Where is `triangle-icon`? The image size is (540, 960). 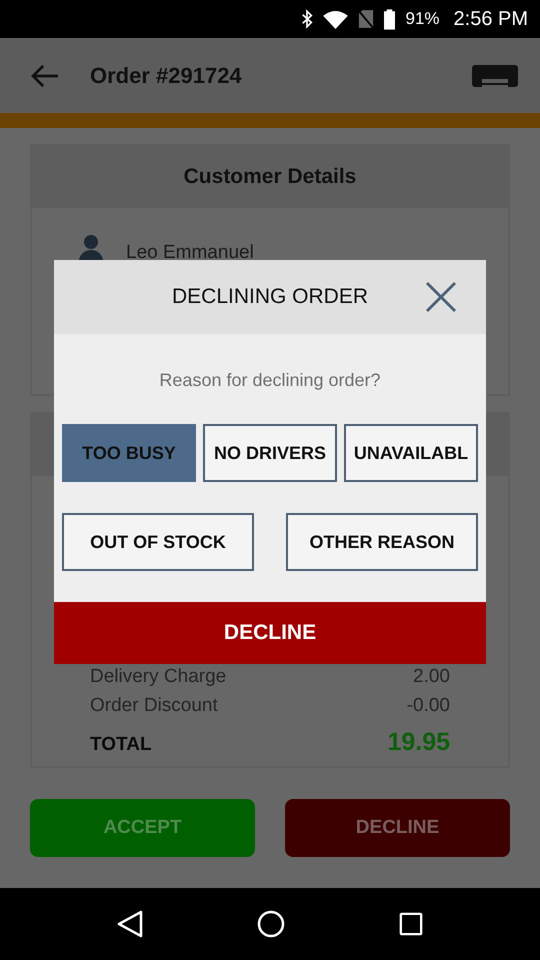
triangle-icon is located at coordinates (130, 924).